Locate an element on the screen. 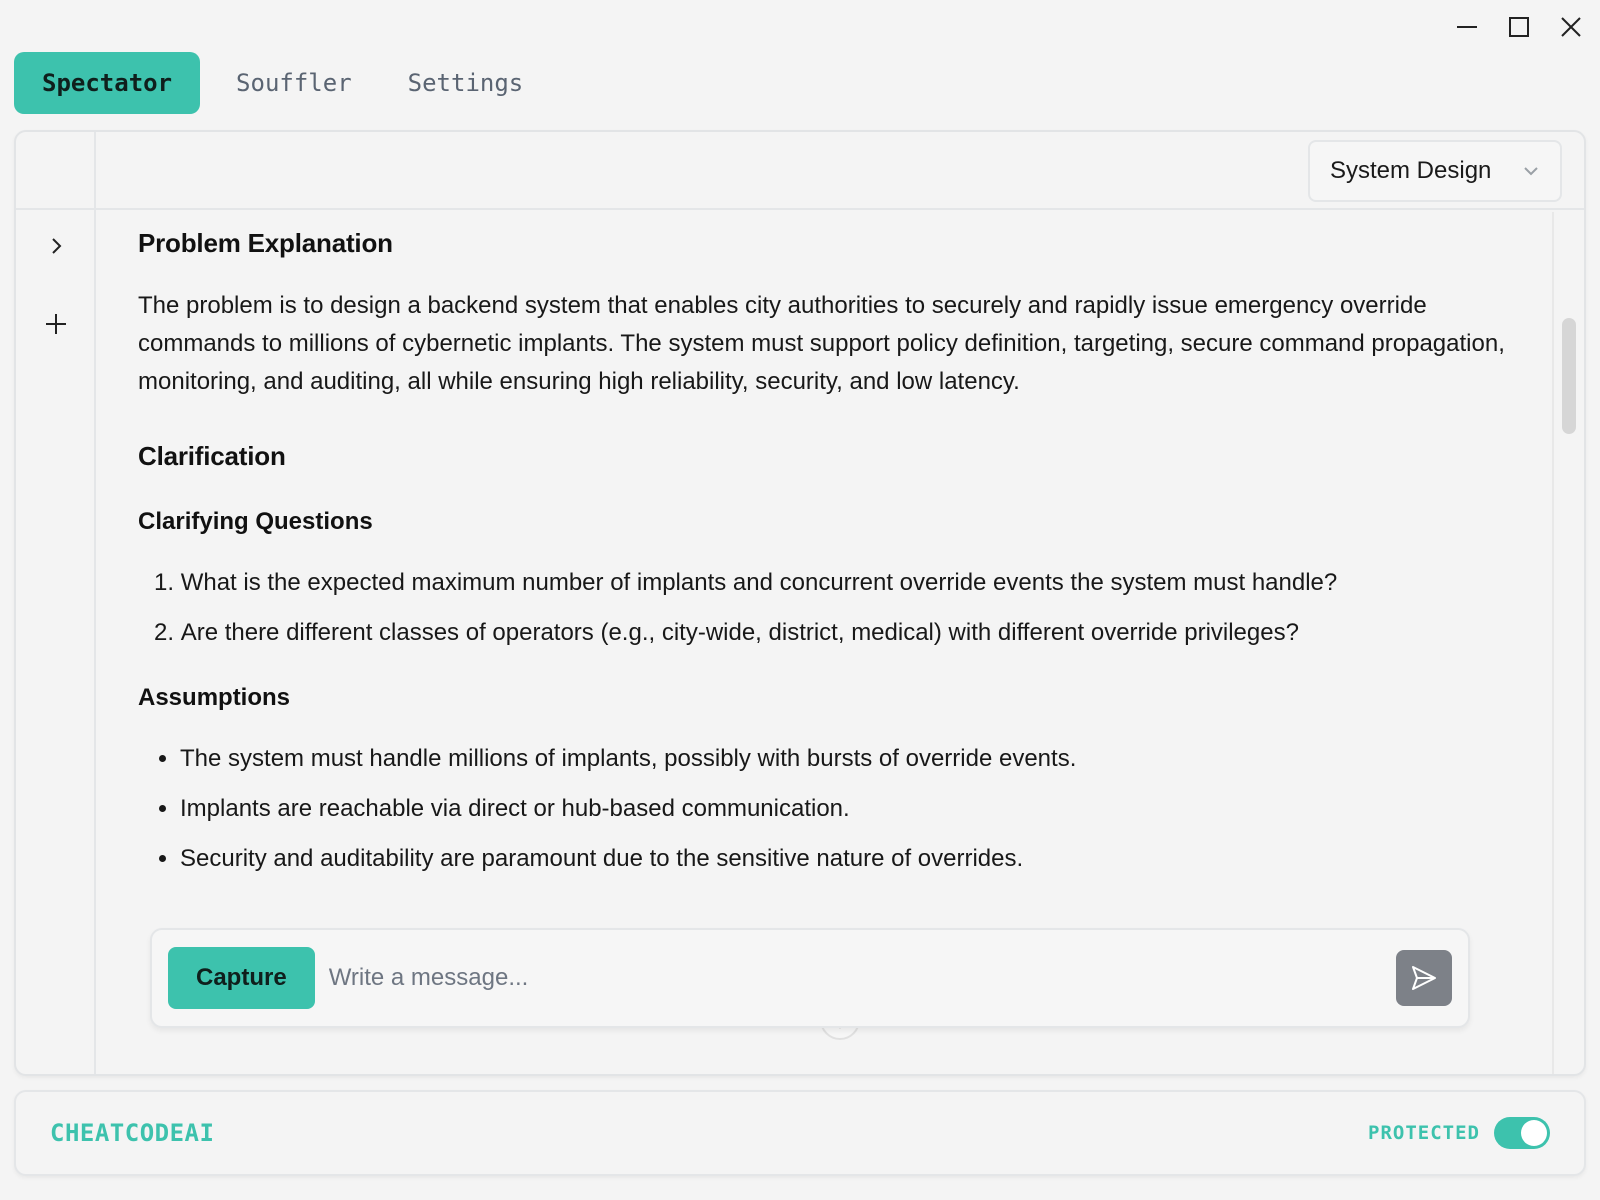 The width and height of the screenshot is (1600, 1200). tab-souffler: Souffler is located at coordinates (294, 83).